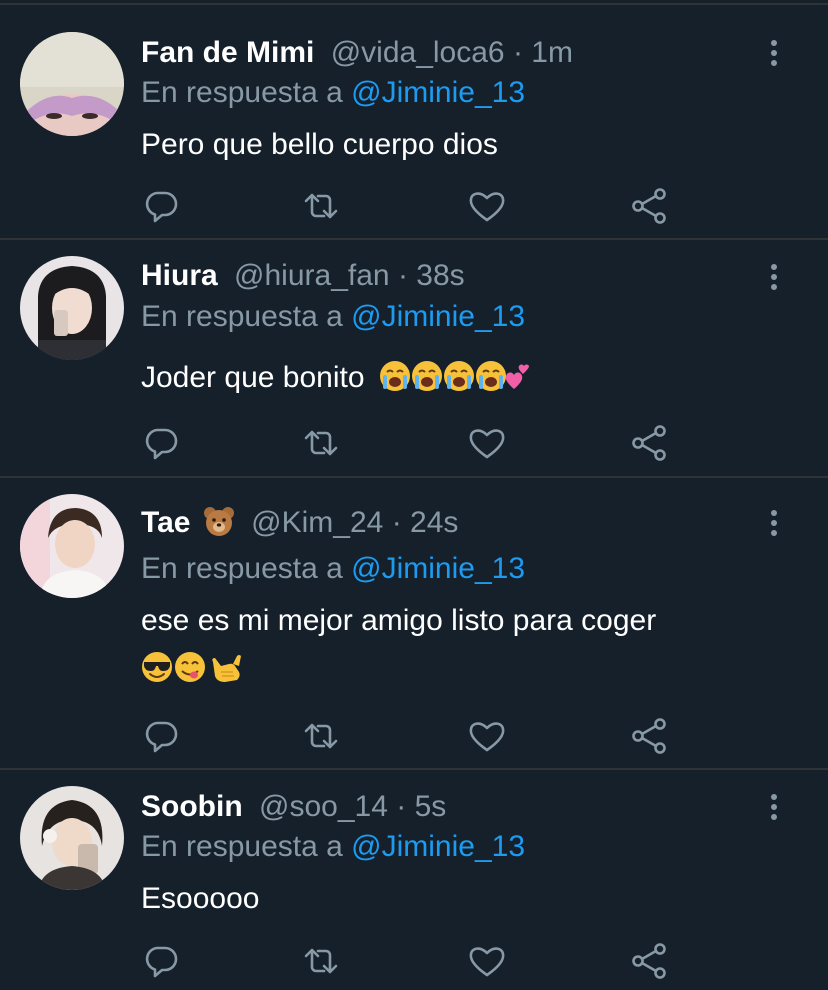 The width and height of the screenshot is (828, 990). I want to click on tweet-header: Fan de Mimi @vida_loca6 · 1m, so click(357, 53).